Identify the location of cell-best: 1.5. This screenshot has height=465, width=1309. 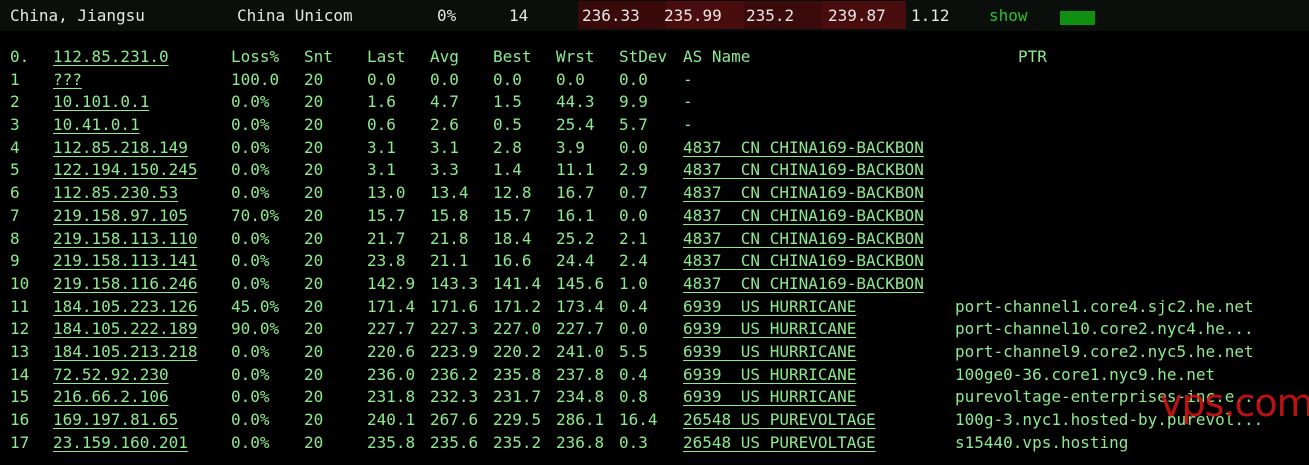
(507, 102).